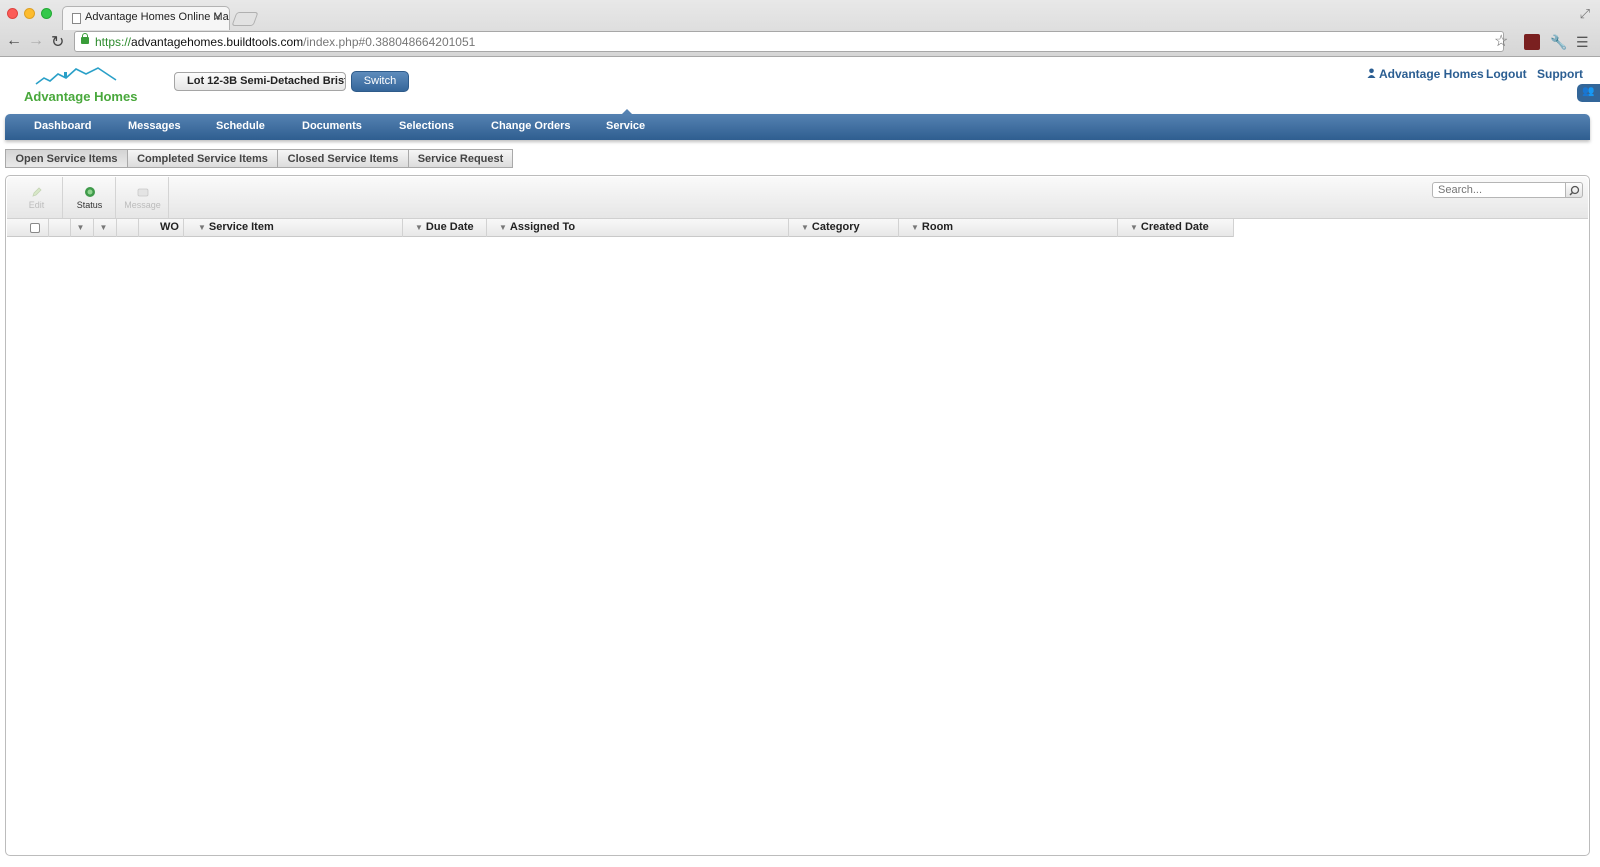 The width and height of the screenshot is (1600, 867). I want to click on status-label: Status, so click(89, 205).